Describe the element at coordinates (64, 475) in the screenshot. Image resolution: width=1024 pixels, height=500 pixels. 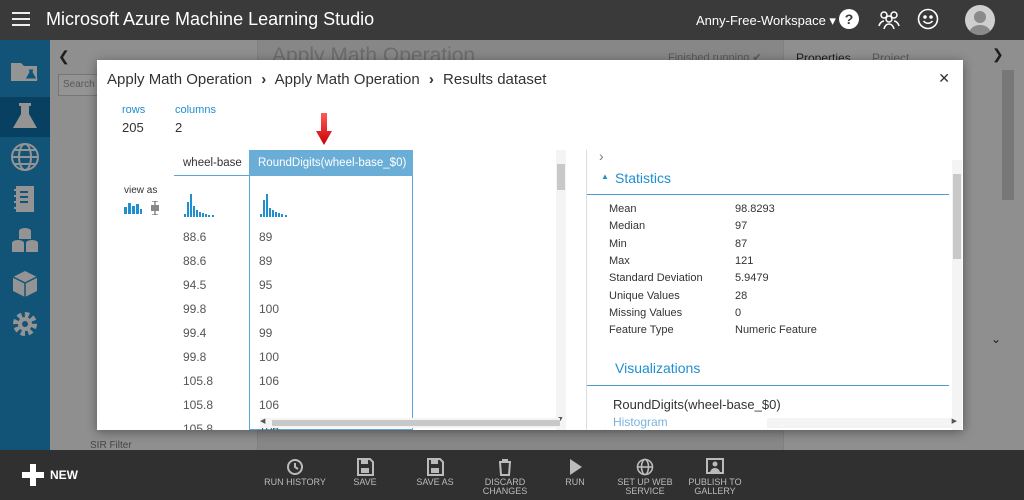
I see `new-button: NEW` at that location.